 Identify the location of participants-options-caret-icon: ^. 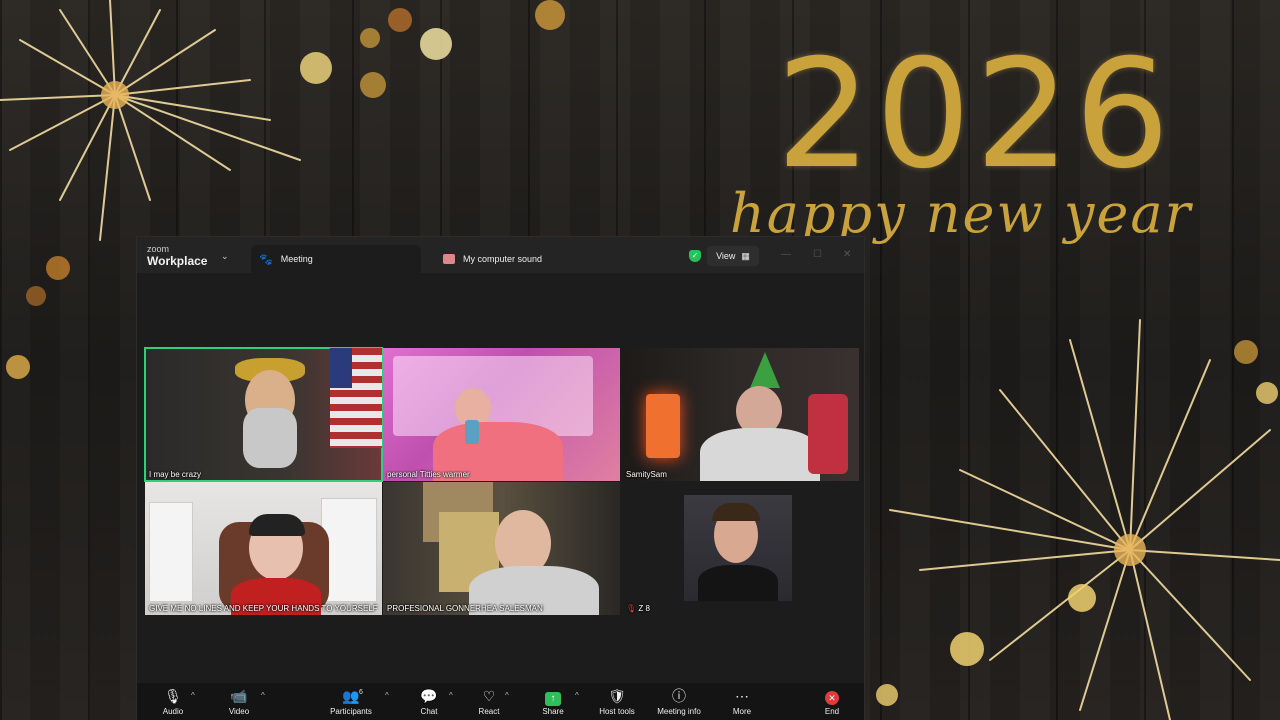
(387, 695).